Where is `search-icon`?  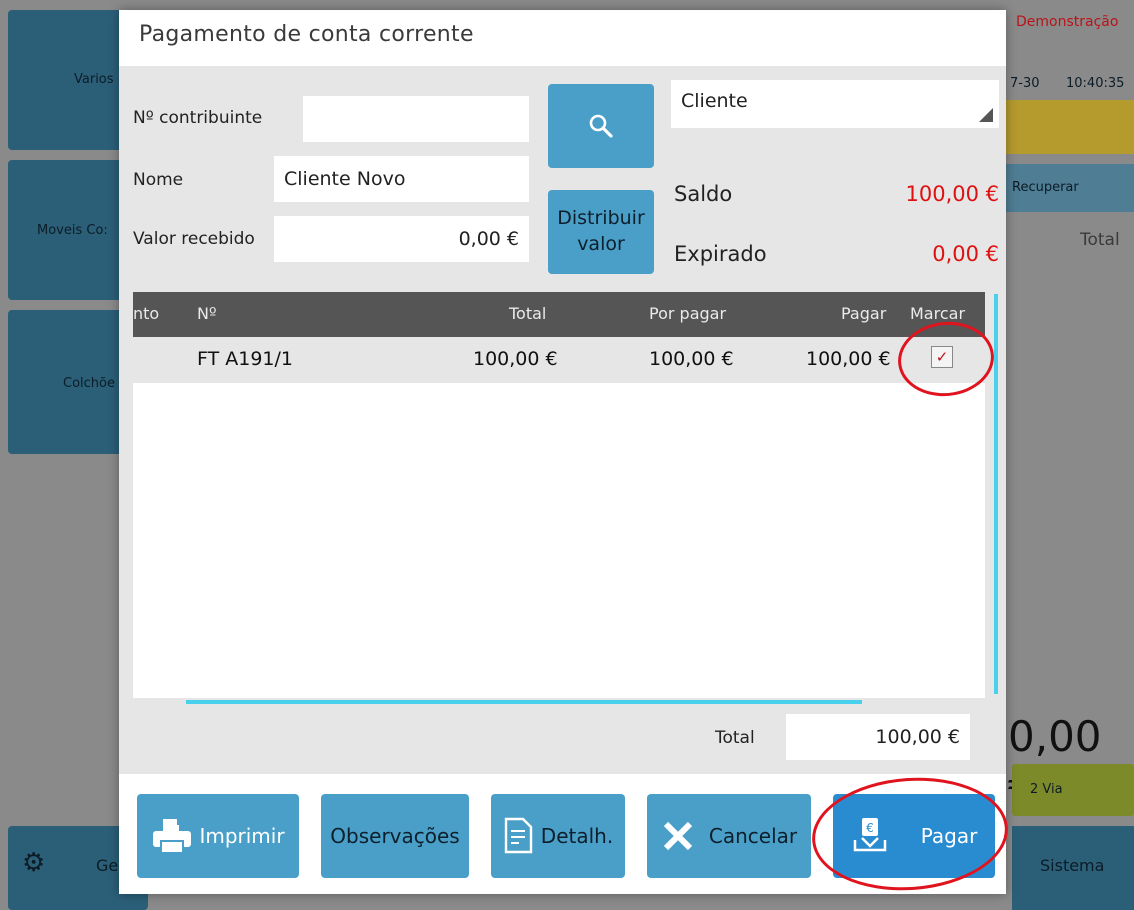 search-icon is located at coordinates (601, 126).